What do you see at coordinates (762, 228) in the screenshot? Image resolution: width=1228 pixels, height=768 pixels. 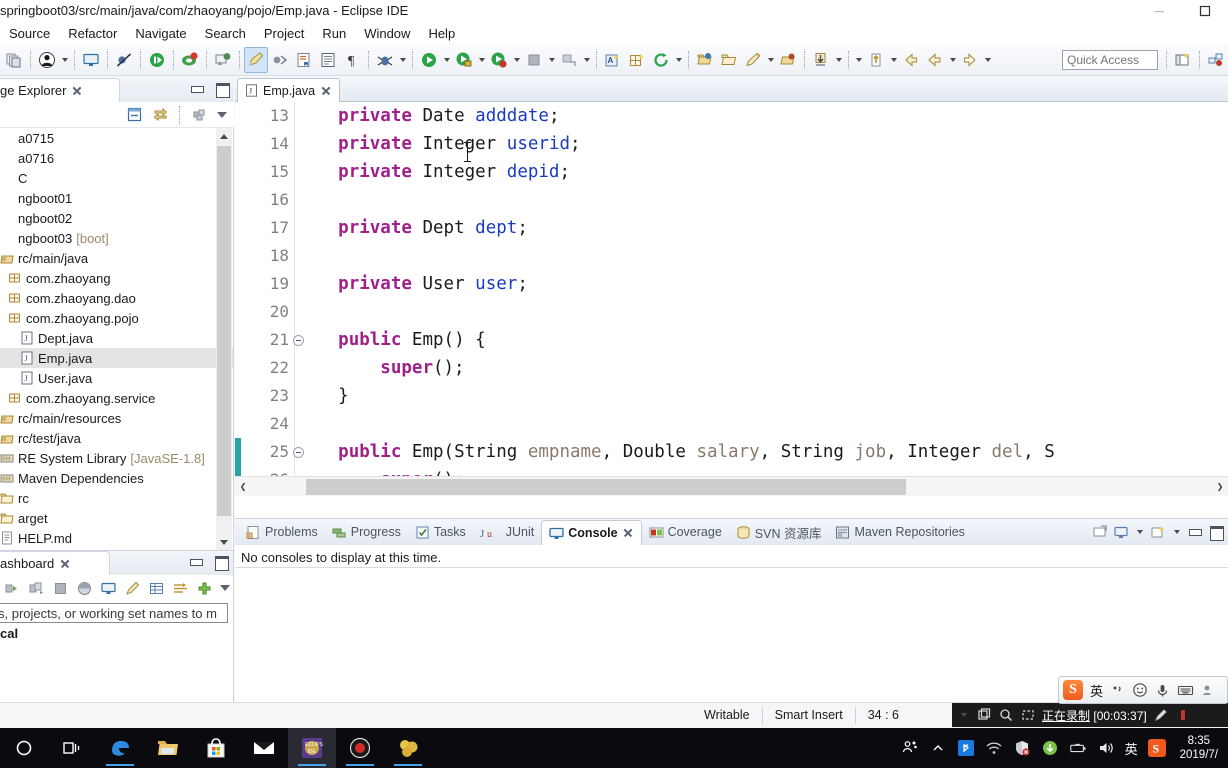 I see `code-line: private Dept dept;` at bounding box center [762, 228].